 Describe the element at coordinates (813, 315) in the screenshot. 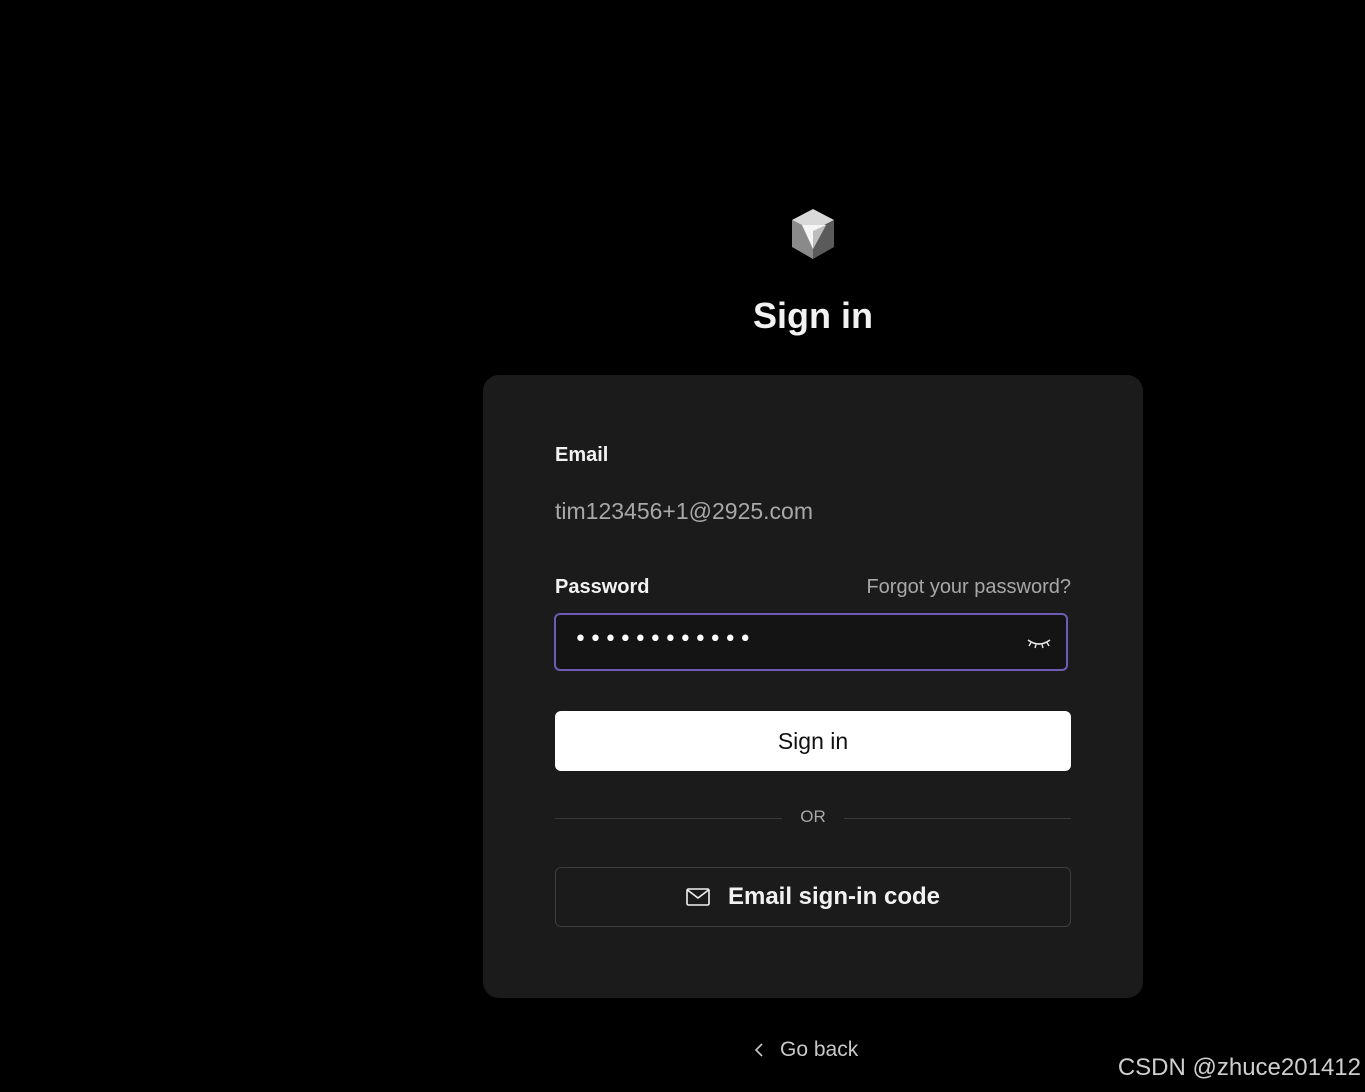

I see `page-title: Sign in` at that location.